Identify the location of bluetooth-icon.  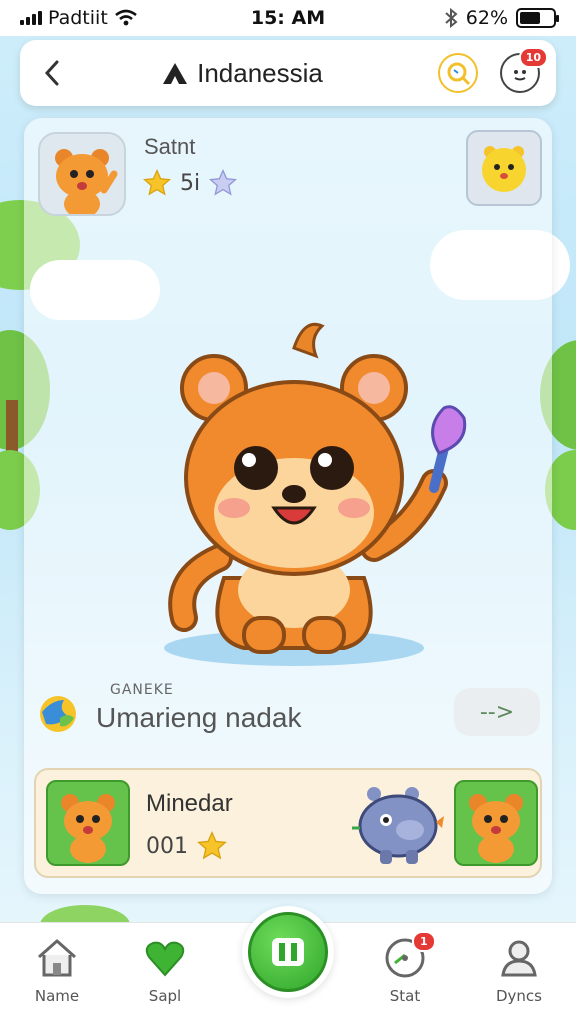
(451, 18).